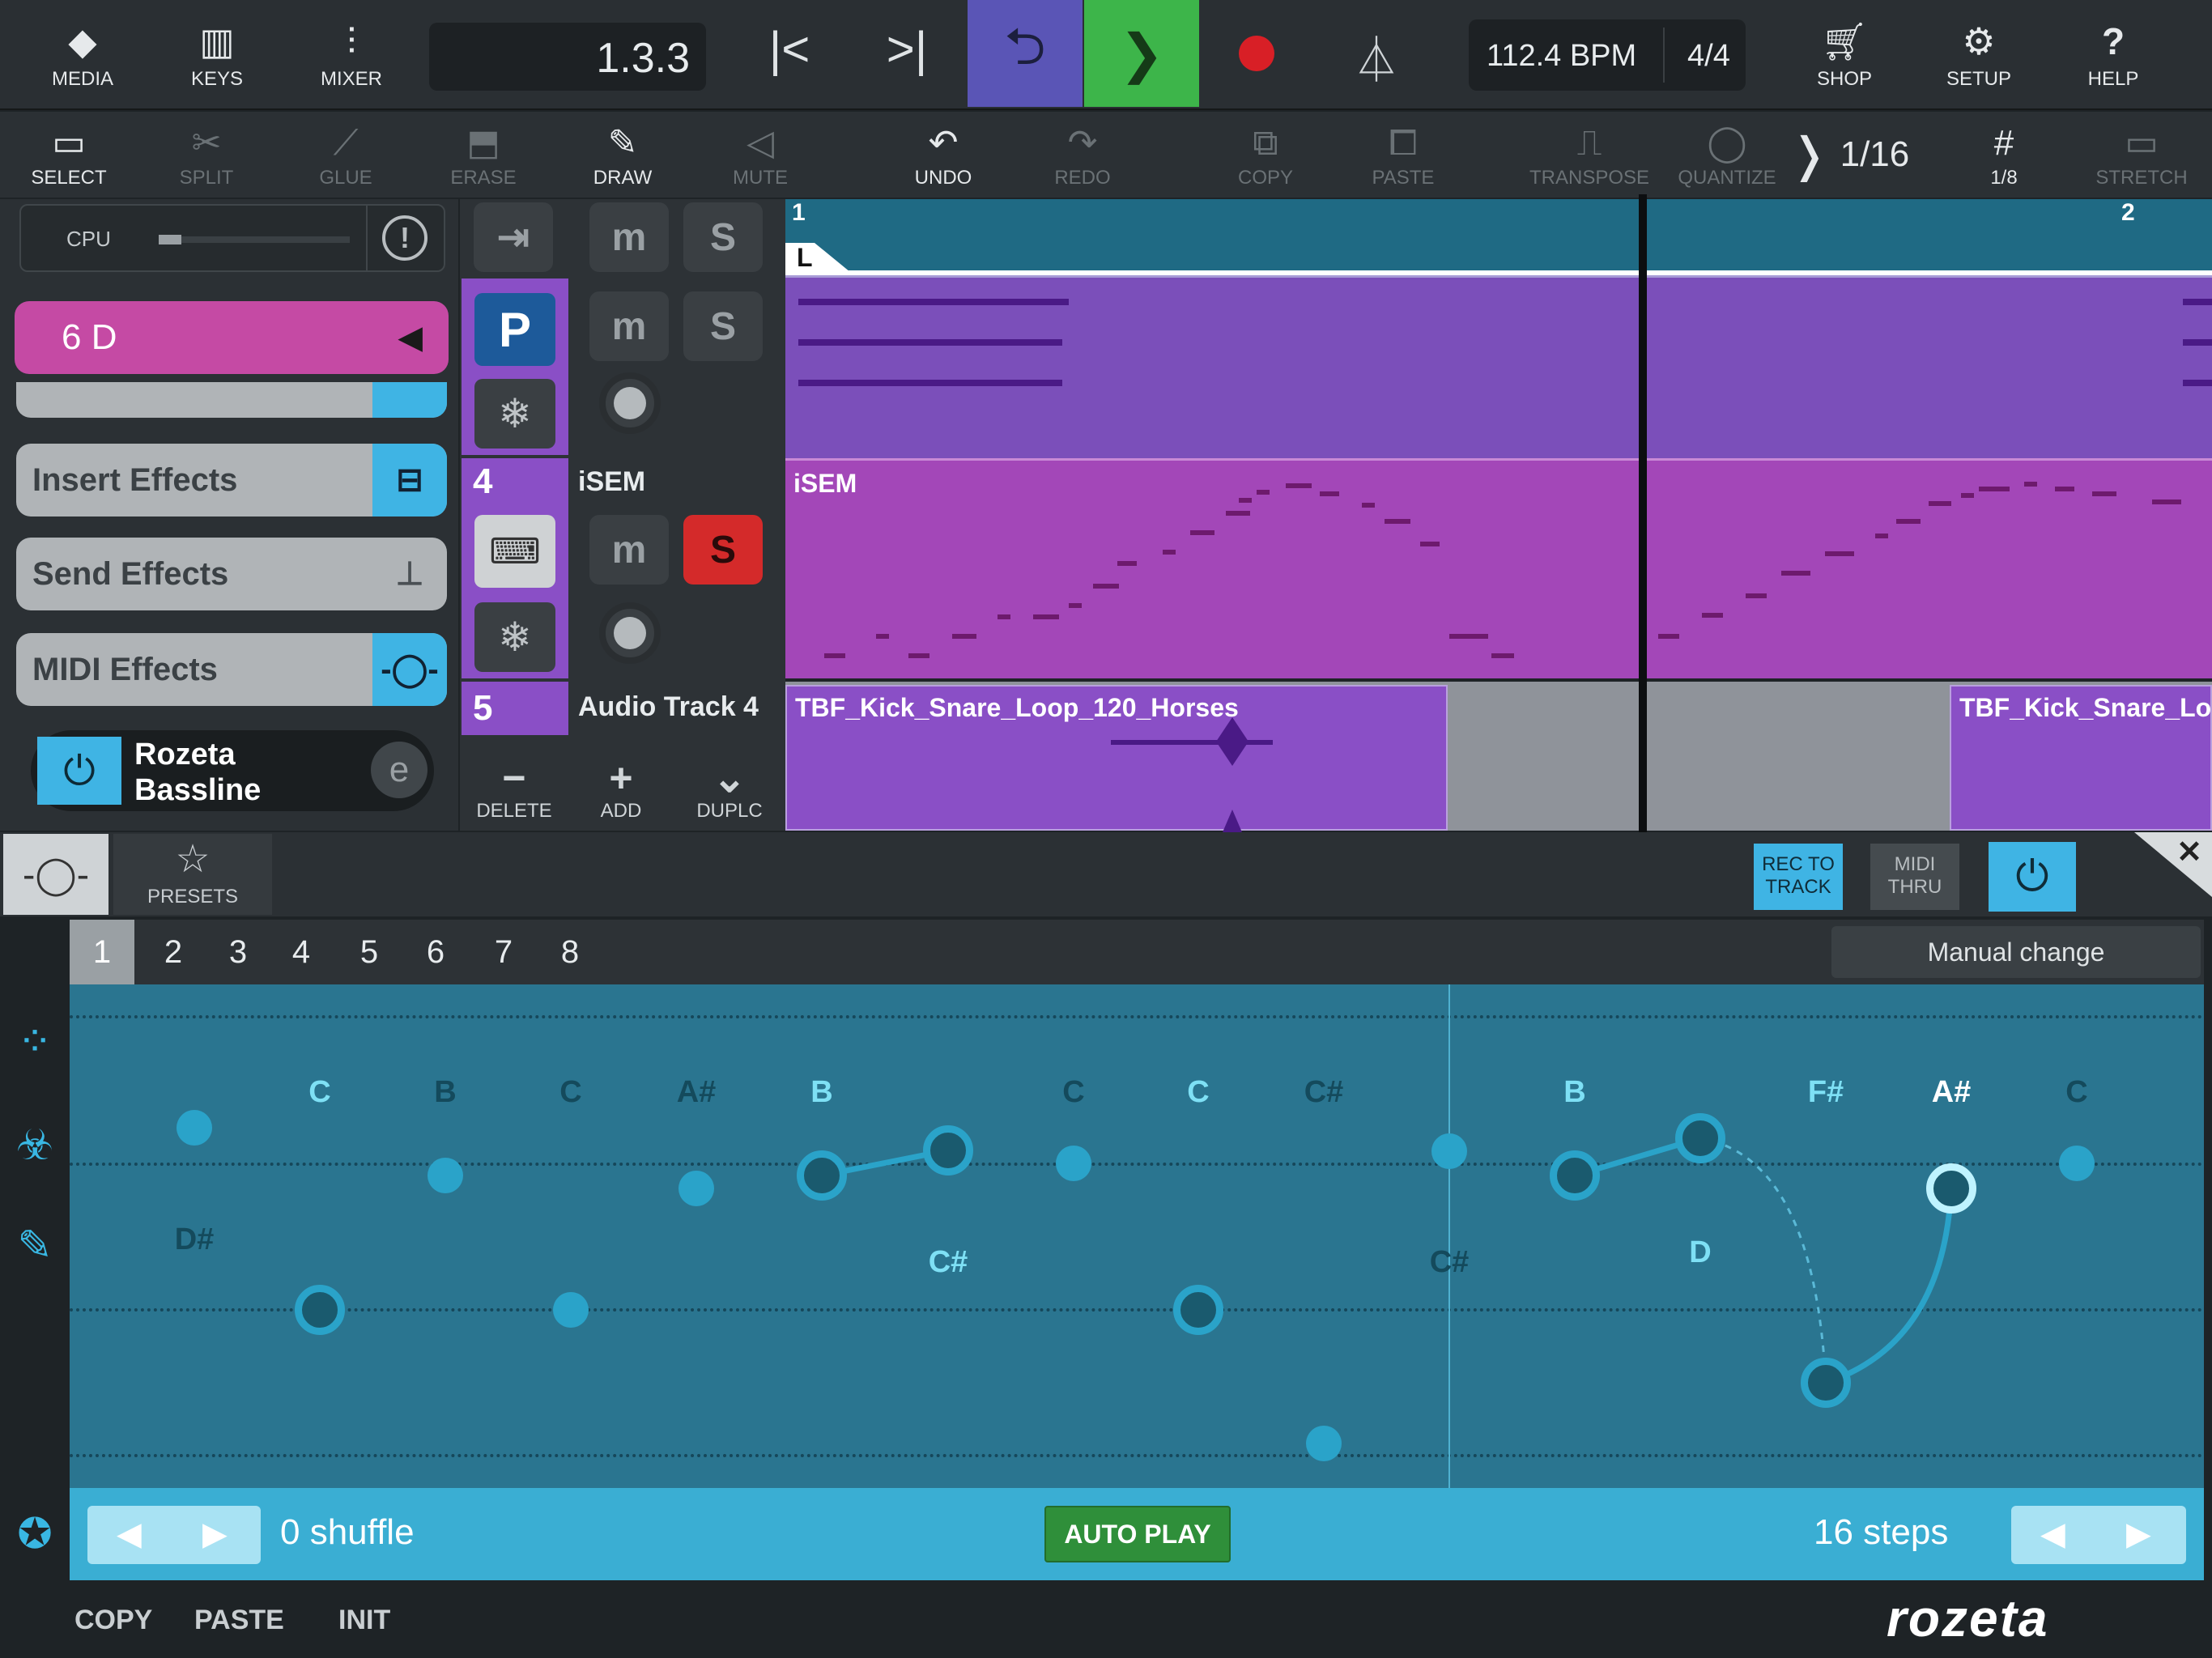 This screenshot has height=1658, width=2212. I want to click on tie-line, so click(1890, 1287).